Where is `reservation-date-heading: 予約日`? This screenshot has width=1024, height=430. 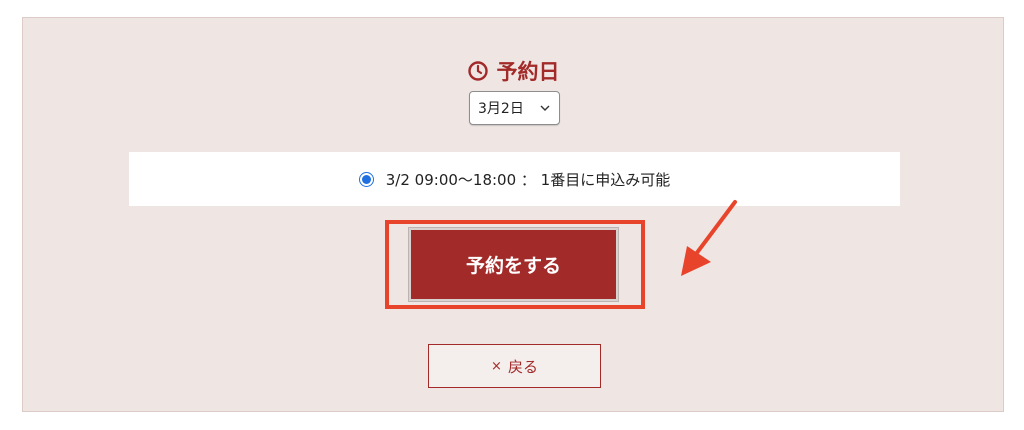 reservation-date-heading: 予約日 is located at coordinates (513, 71).